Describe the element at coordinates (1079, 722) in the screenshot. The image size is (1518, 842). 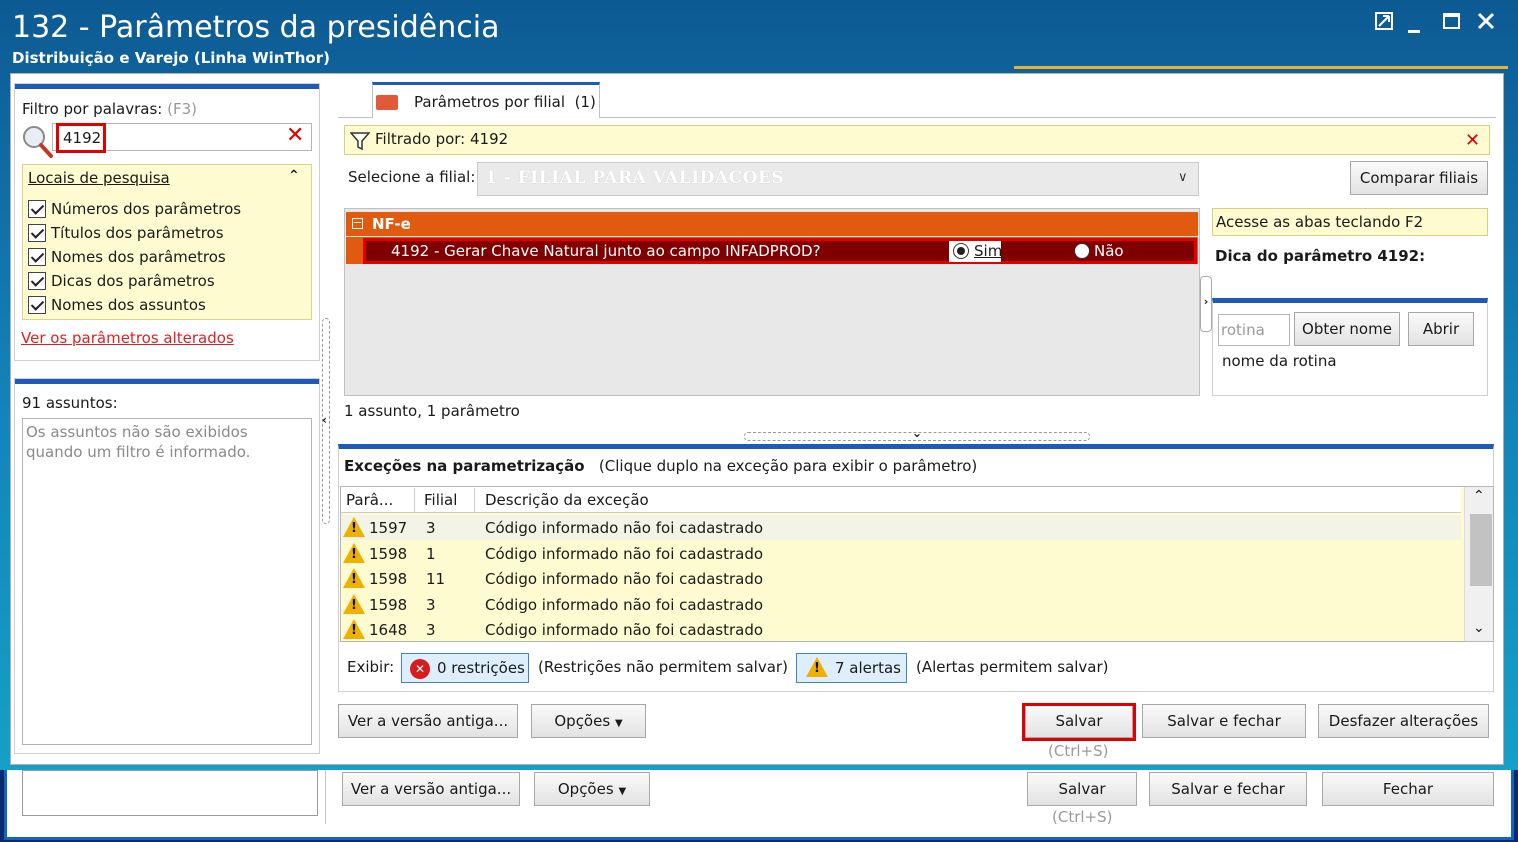
I see `salvar-highlight` at that location.